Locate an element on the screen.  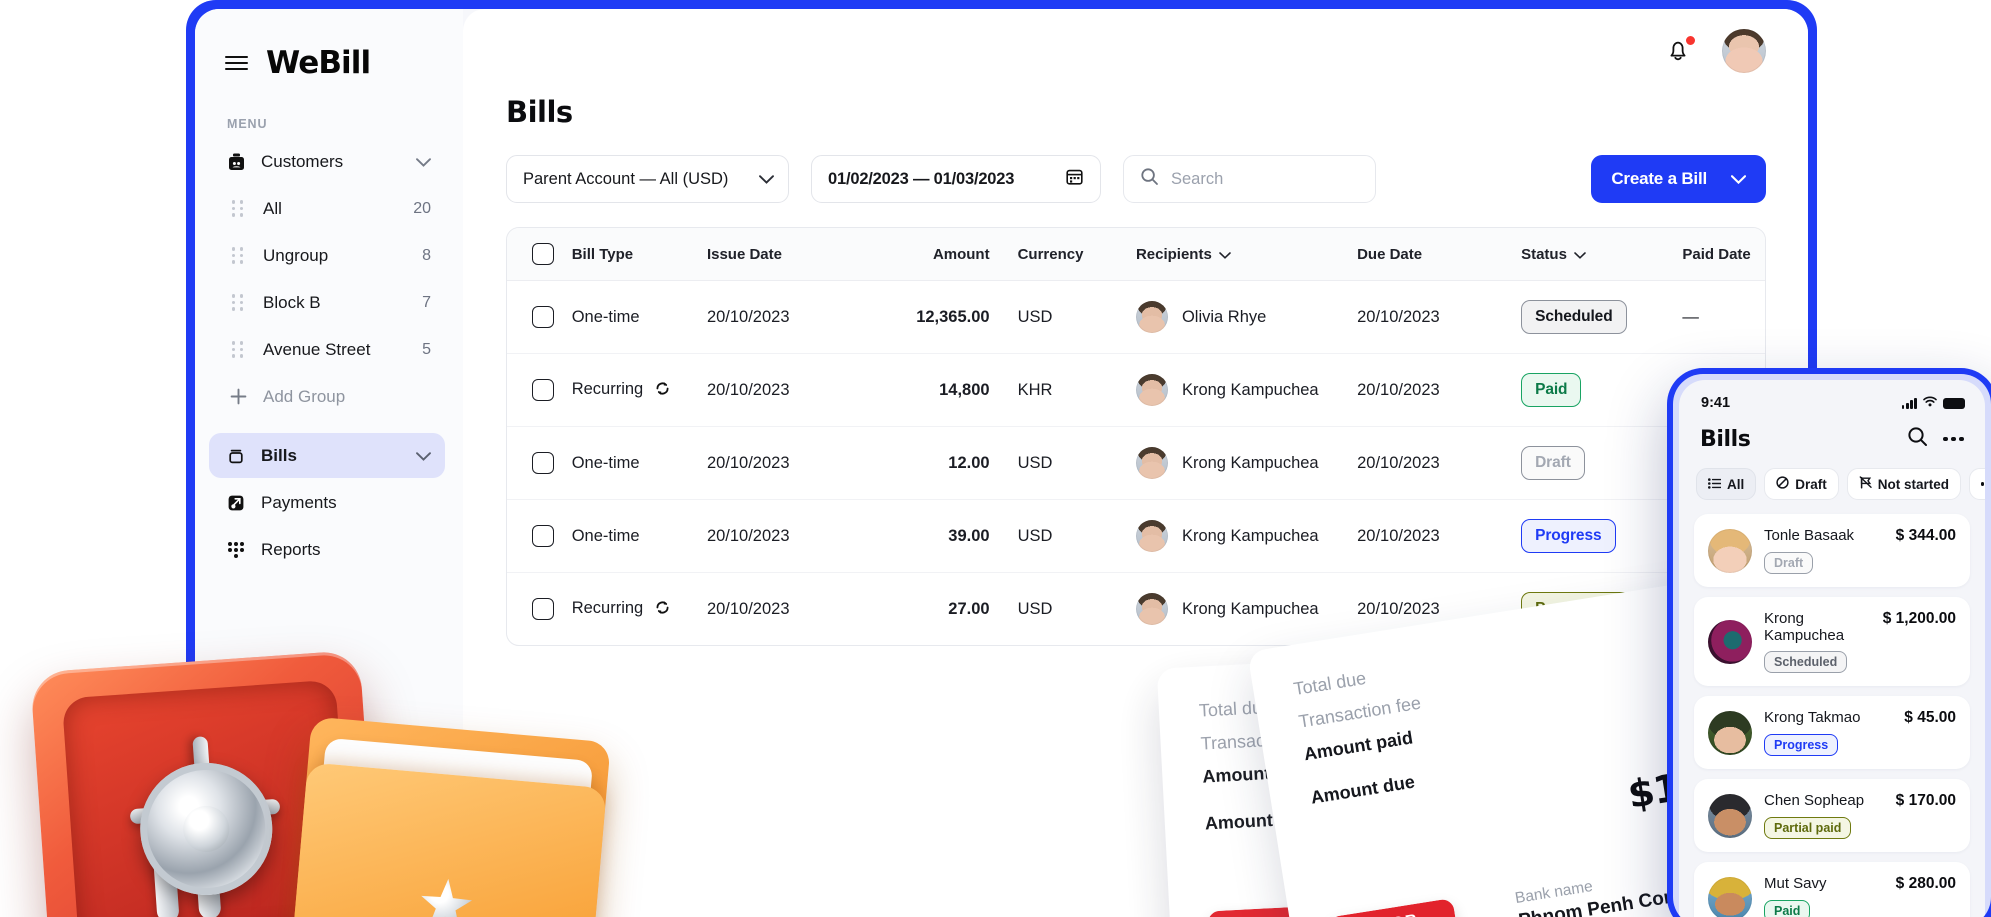
list-item: Mut Savy $ 280.00 Paid is located at coordinates (1832, 889).